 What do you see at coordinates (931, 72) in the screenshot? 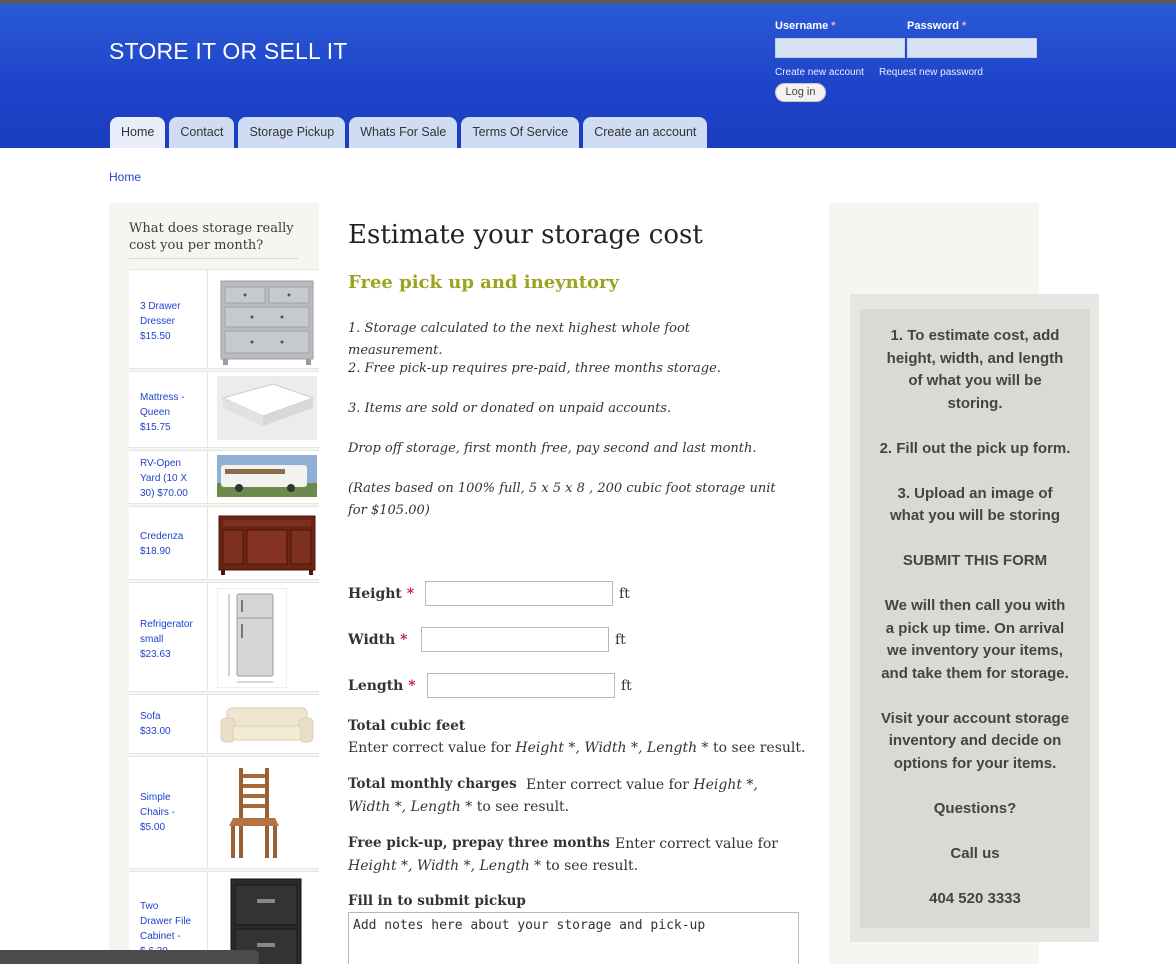
I see `request-password-link: Request new password` at bounding box center [931, 72].